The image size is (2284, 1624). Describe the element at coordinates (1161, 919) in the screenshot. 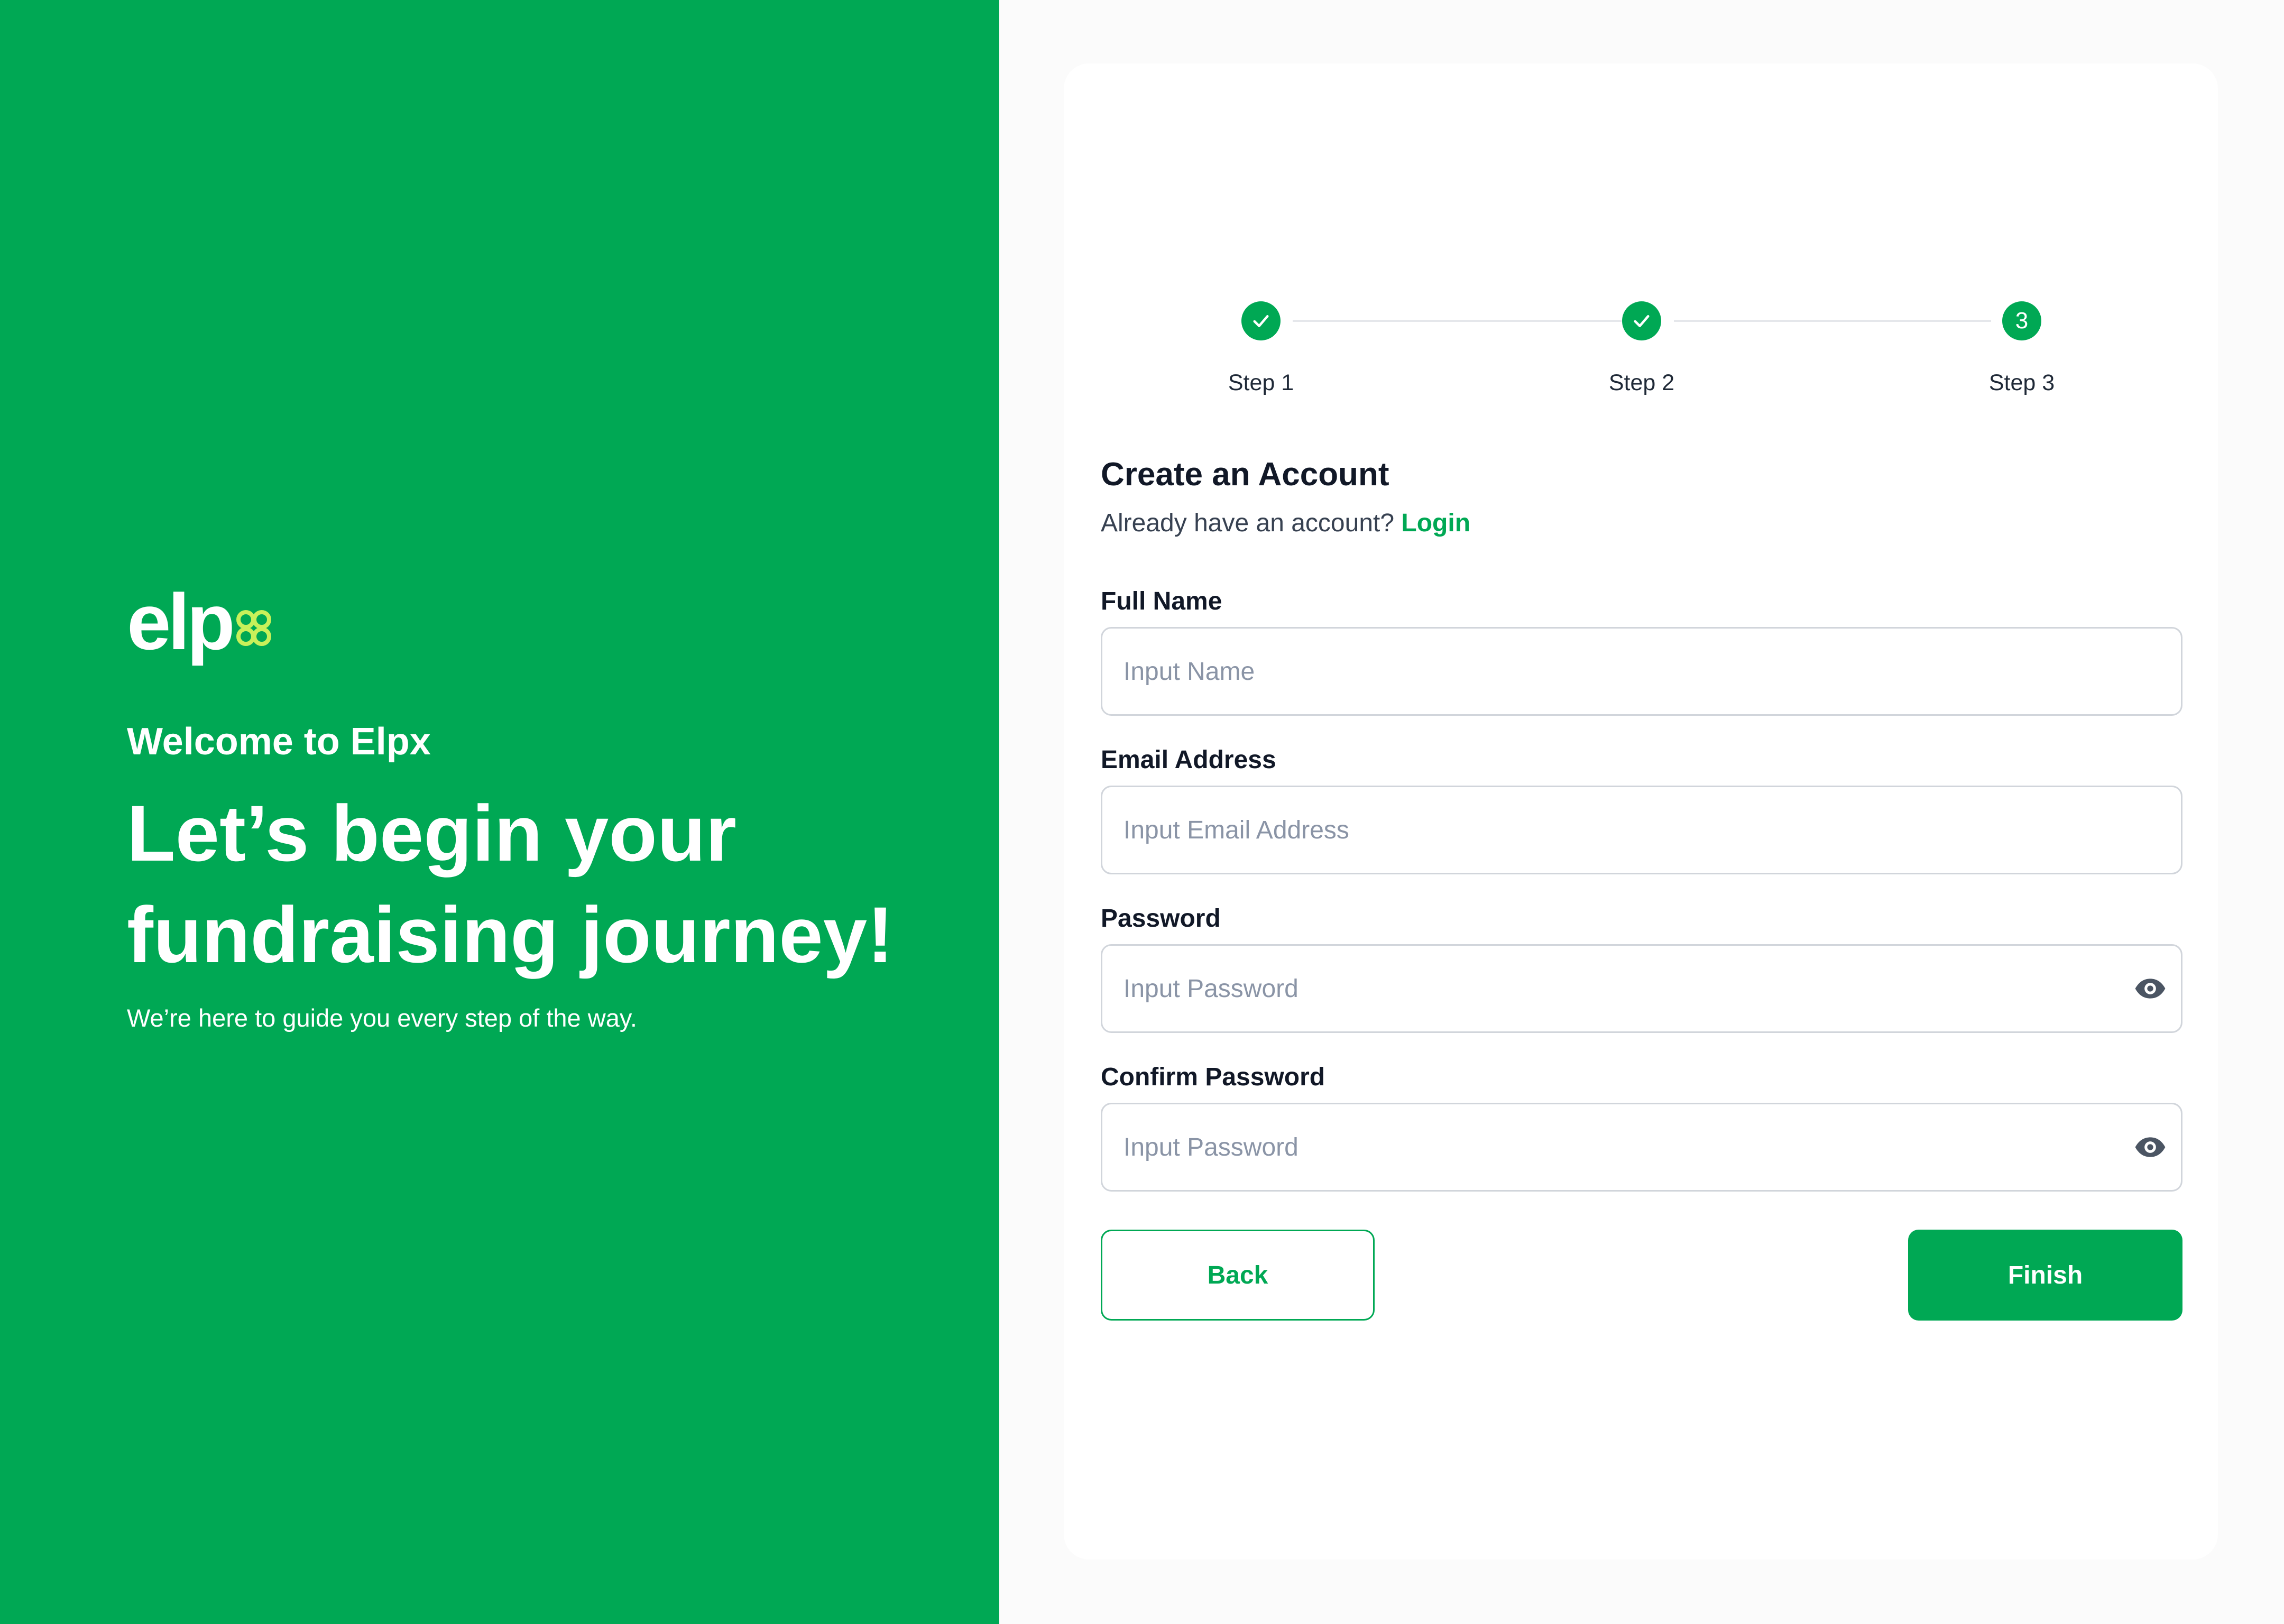

I see `password-label: Password` at that location.